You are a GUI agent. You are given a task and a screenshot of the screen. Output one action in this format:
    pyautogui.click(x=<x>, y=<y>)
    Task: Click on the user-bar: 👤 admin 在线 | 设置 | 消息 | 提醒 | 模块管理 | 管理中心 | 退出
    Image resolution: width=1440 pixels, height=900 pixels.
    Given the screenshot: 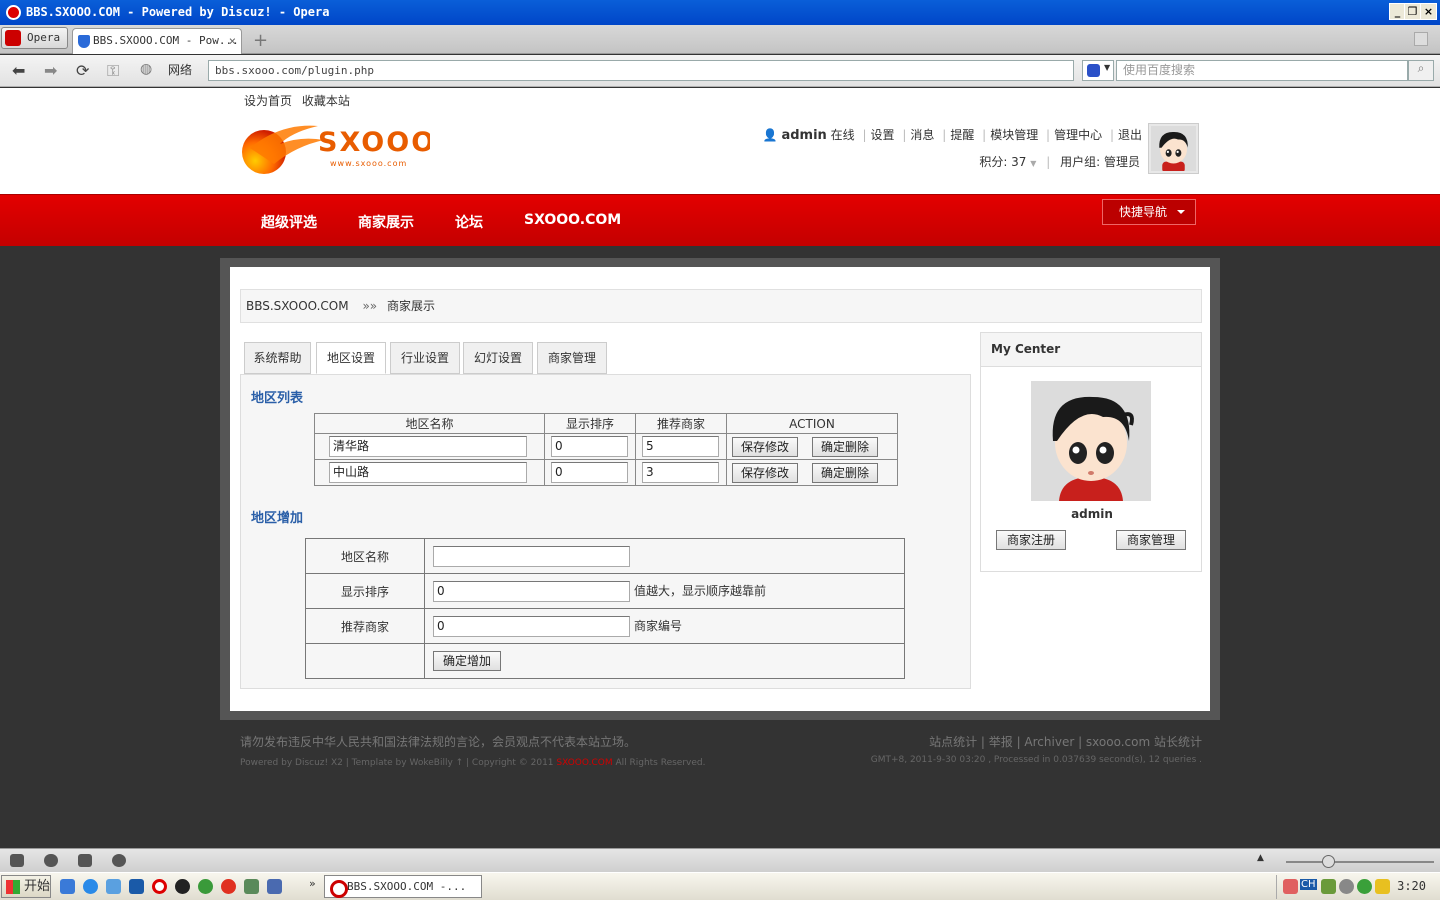 What is the action you would take?
    pyautogui.click(x=952, y=135)
    